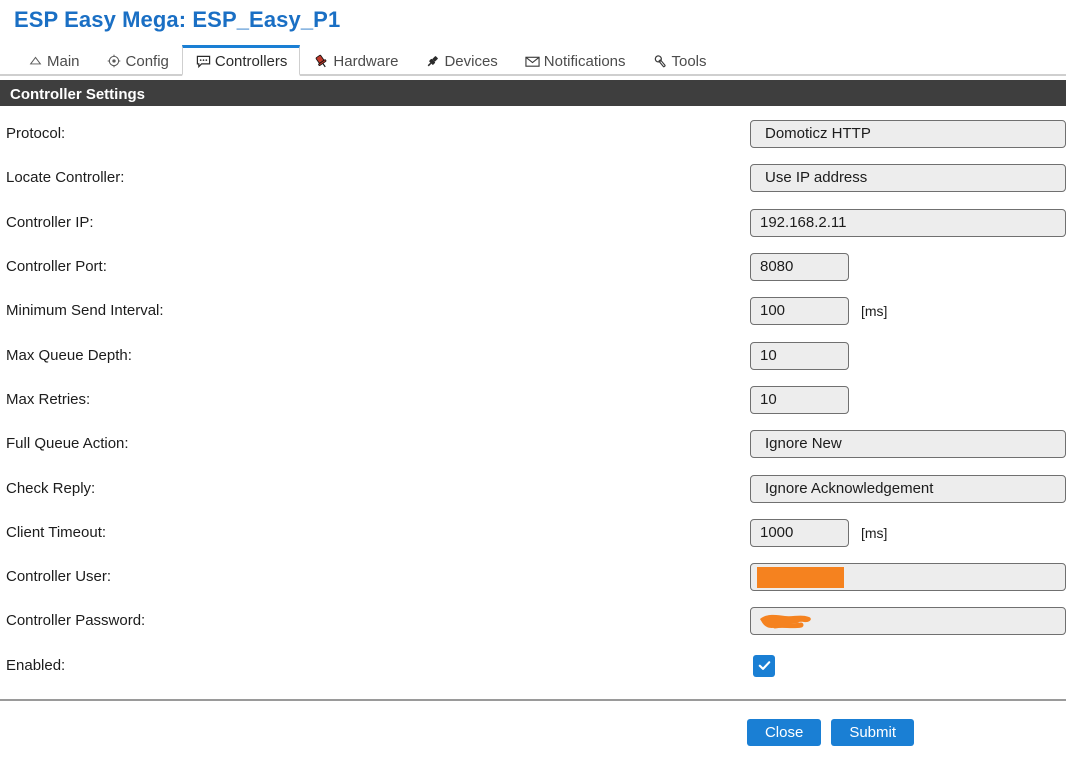  I want to click on page-title: ESP Easy Mega: ESP_Easy_P1, so click(177, 19).